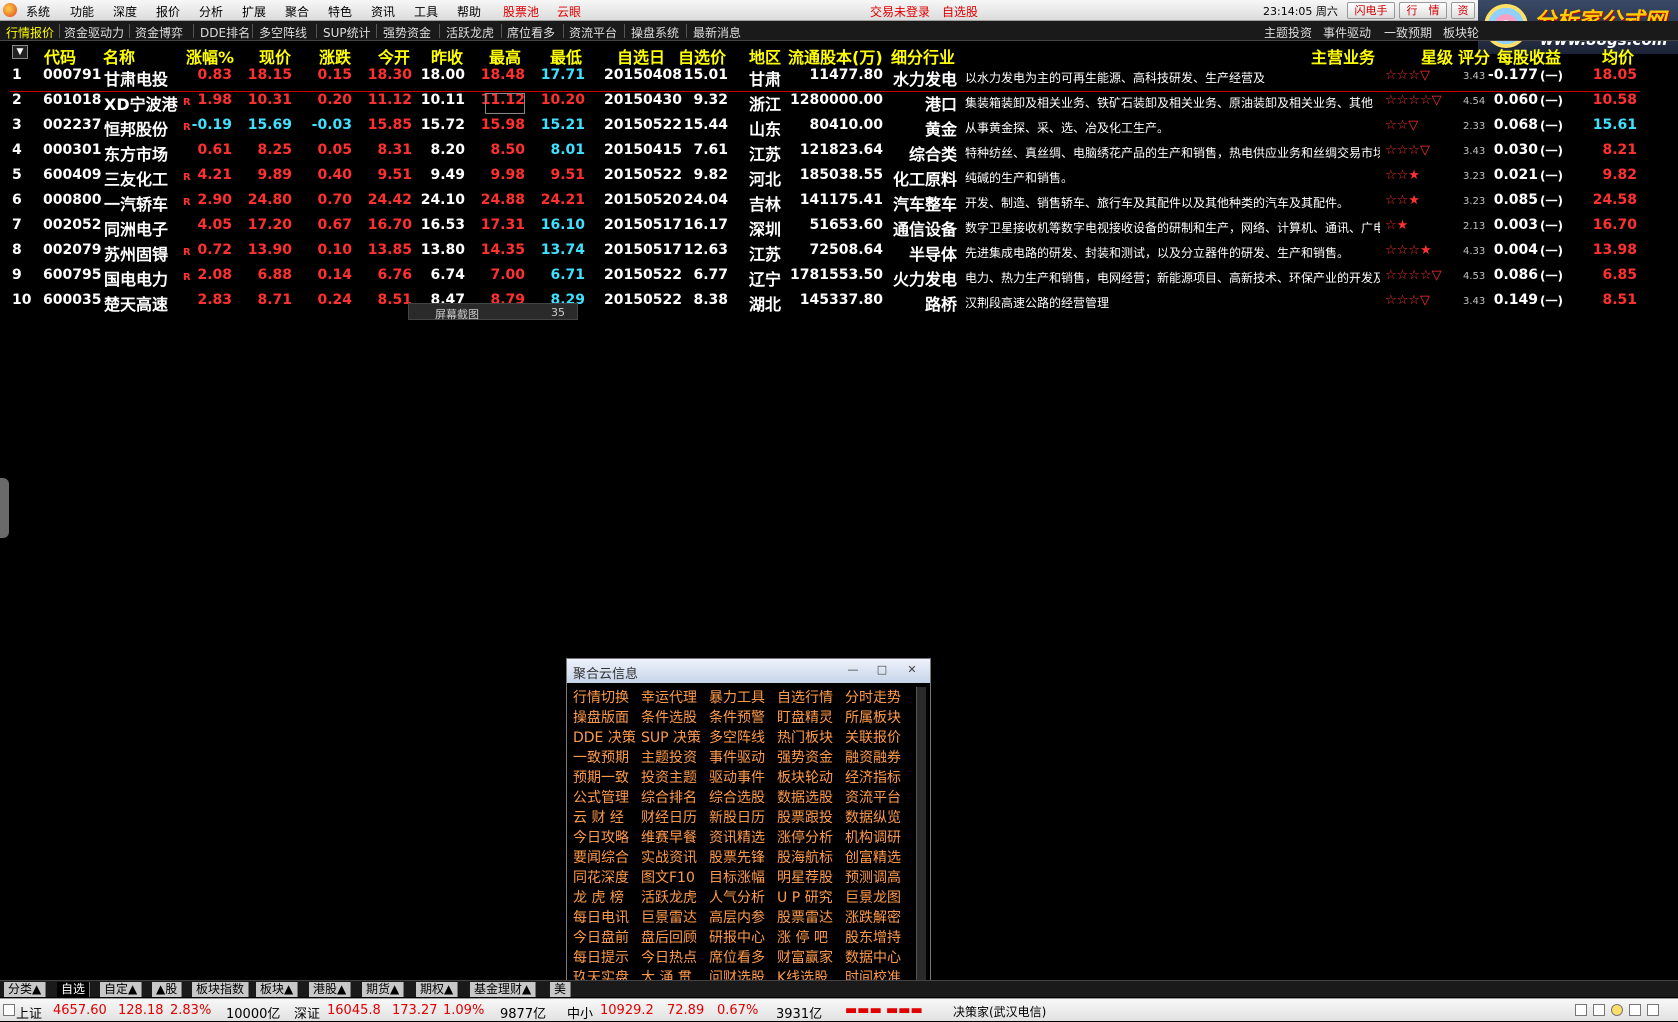 This screenshot has width=1678, height=1022. I want to click on tab-consensus: 一致预期, so click(1408, 32).